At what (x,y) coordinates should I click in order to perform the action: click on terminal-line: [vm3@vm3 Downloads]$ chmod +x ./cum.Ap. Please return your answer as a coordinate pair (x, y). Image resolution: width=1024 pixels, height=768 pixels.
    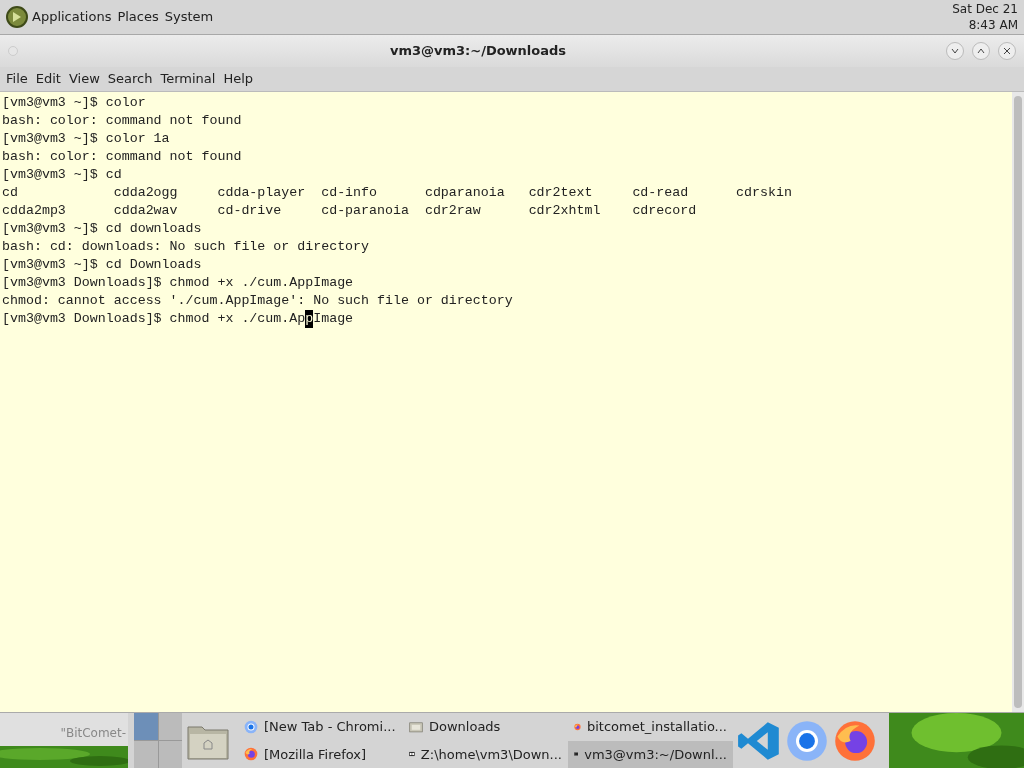
    Looking at the image, I should click on (154, 319).